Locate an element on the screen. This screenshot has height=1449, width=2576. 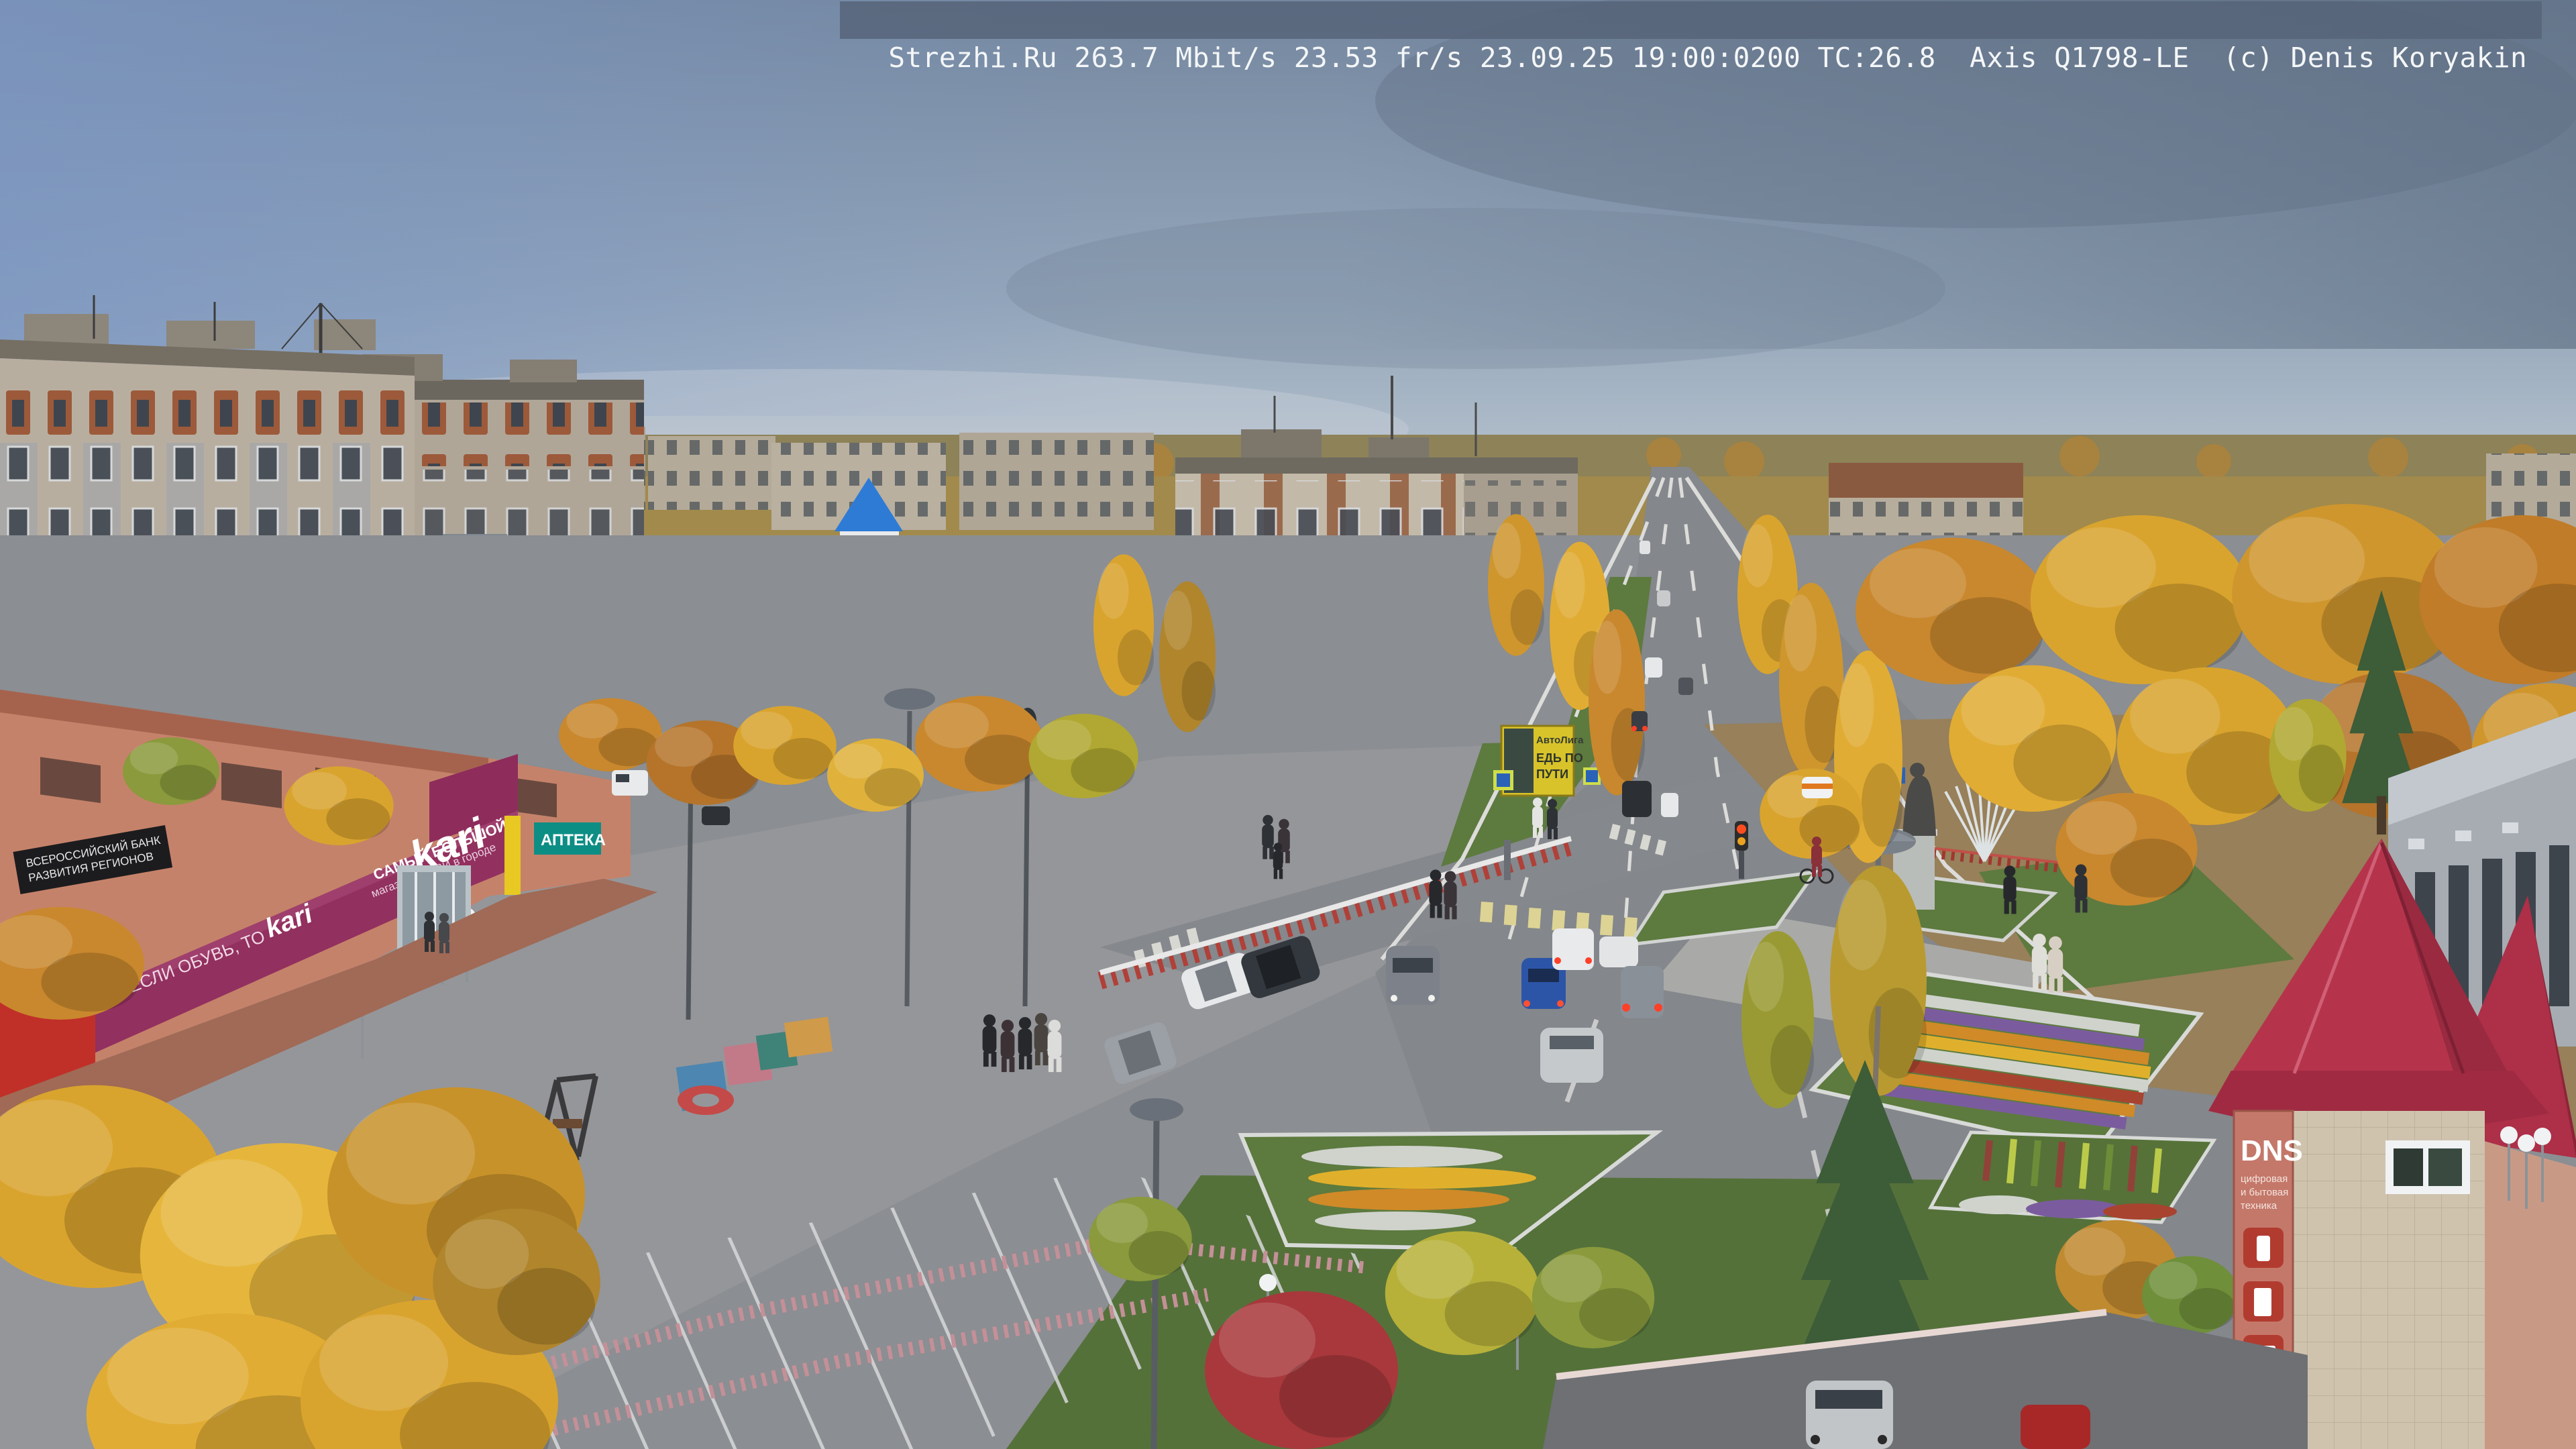
billboard-line2: ПУТИ is located at coordinates (1552, 774).